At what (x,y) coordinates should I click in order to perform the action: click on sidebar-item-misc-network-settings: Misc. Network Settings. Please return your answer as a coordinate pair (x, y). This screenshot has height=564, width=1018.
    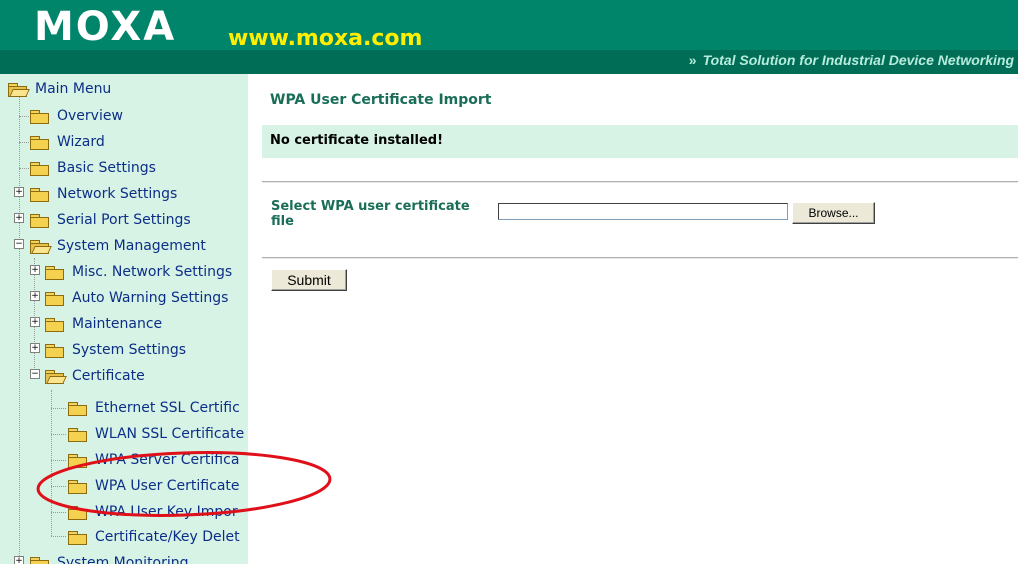
    Looking at the image, I should click on (138, 272).